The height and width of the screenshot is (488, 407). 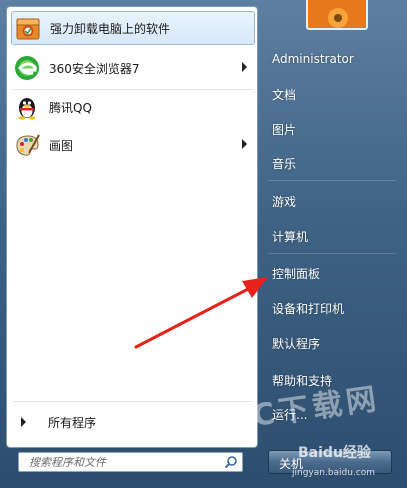 What do you see at coordinates (110, 28) in the screenshot?
I see `program-label: 强力卸载电脑上的软件` at bounding box center [110, 28].